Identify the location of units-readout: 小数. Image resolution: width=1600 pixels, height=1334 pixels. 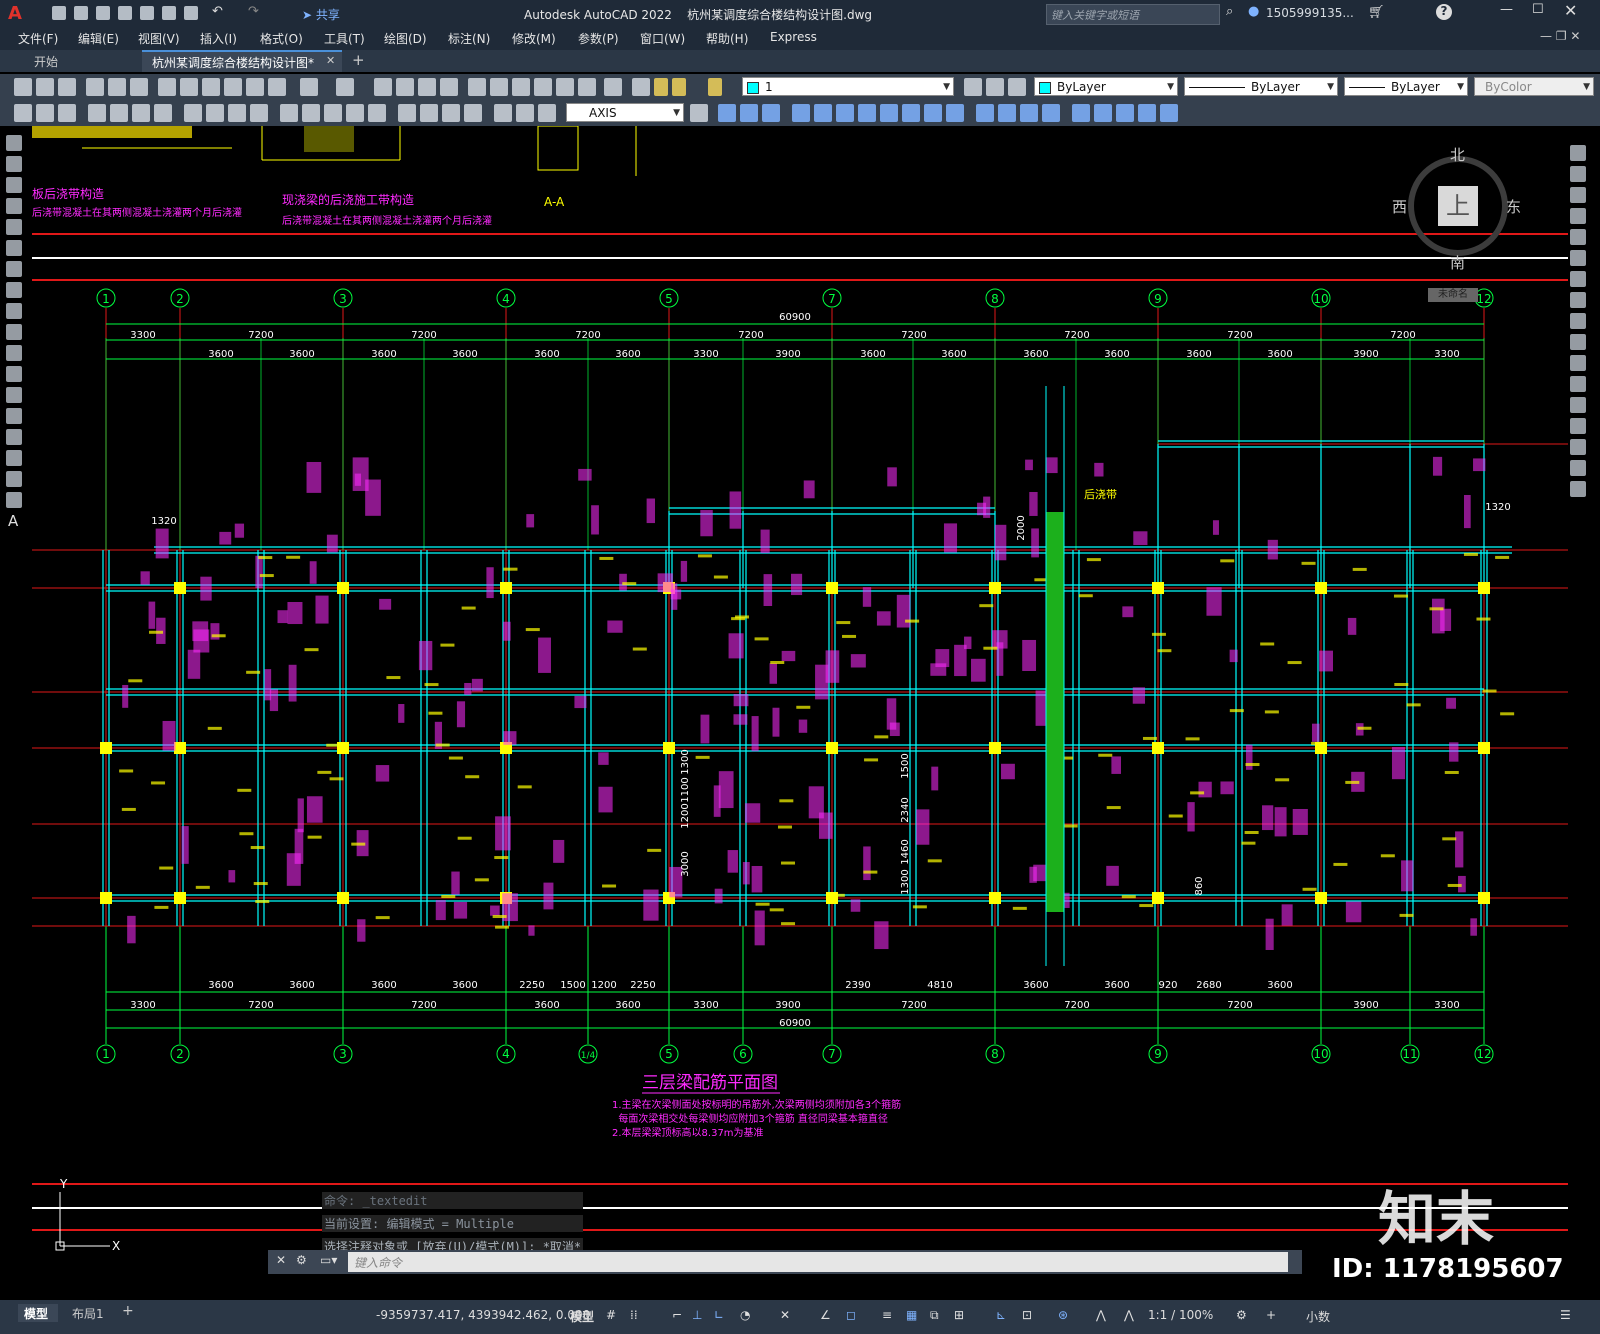
(1318, 1316).